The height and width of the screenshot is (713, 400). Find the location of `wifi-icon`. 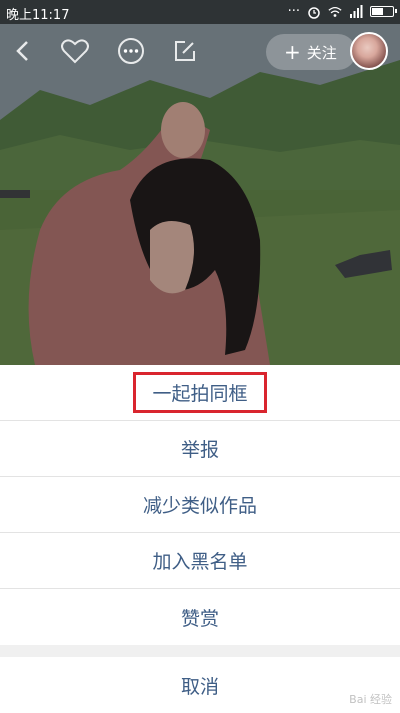

wifi-icon is located at coordinates (335, 11).